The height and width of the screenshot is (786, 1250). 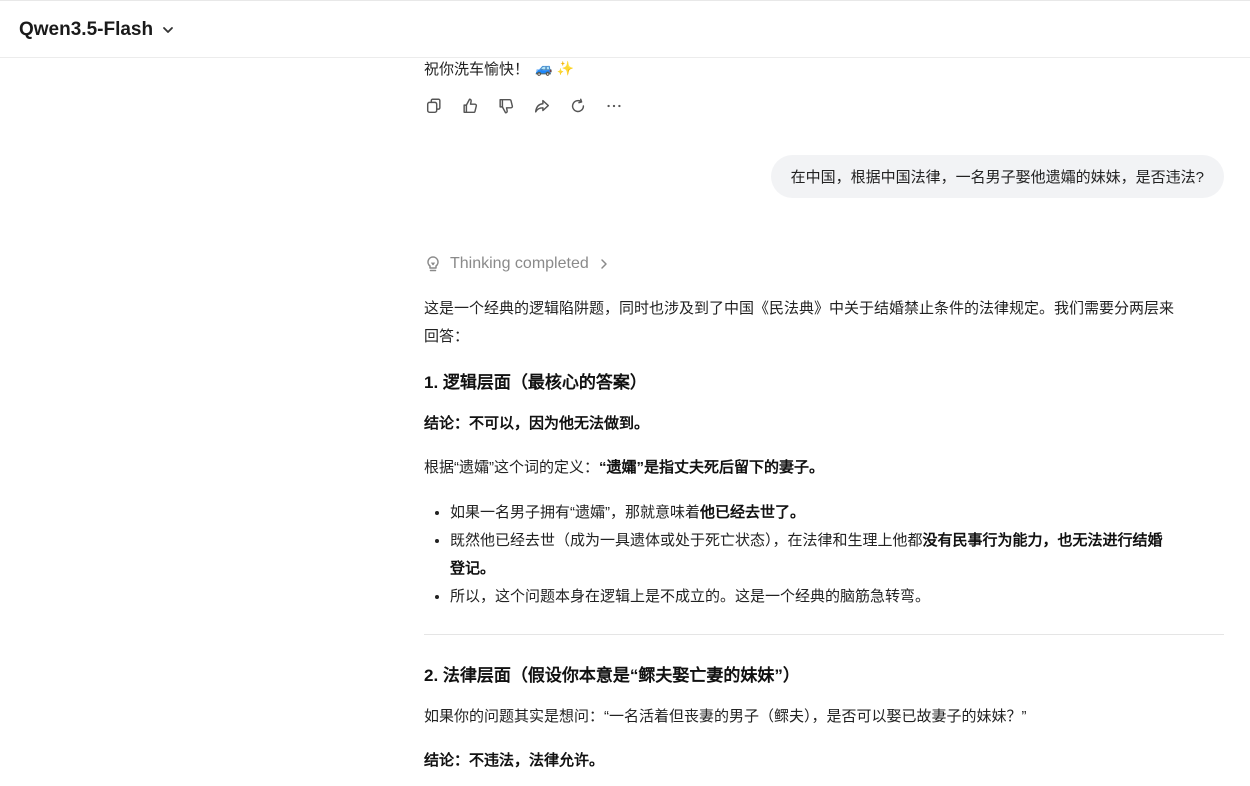 I want to click on bullet-bold-cont: 登记。, so click(x=473, y=568).